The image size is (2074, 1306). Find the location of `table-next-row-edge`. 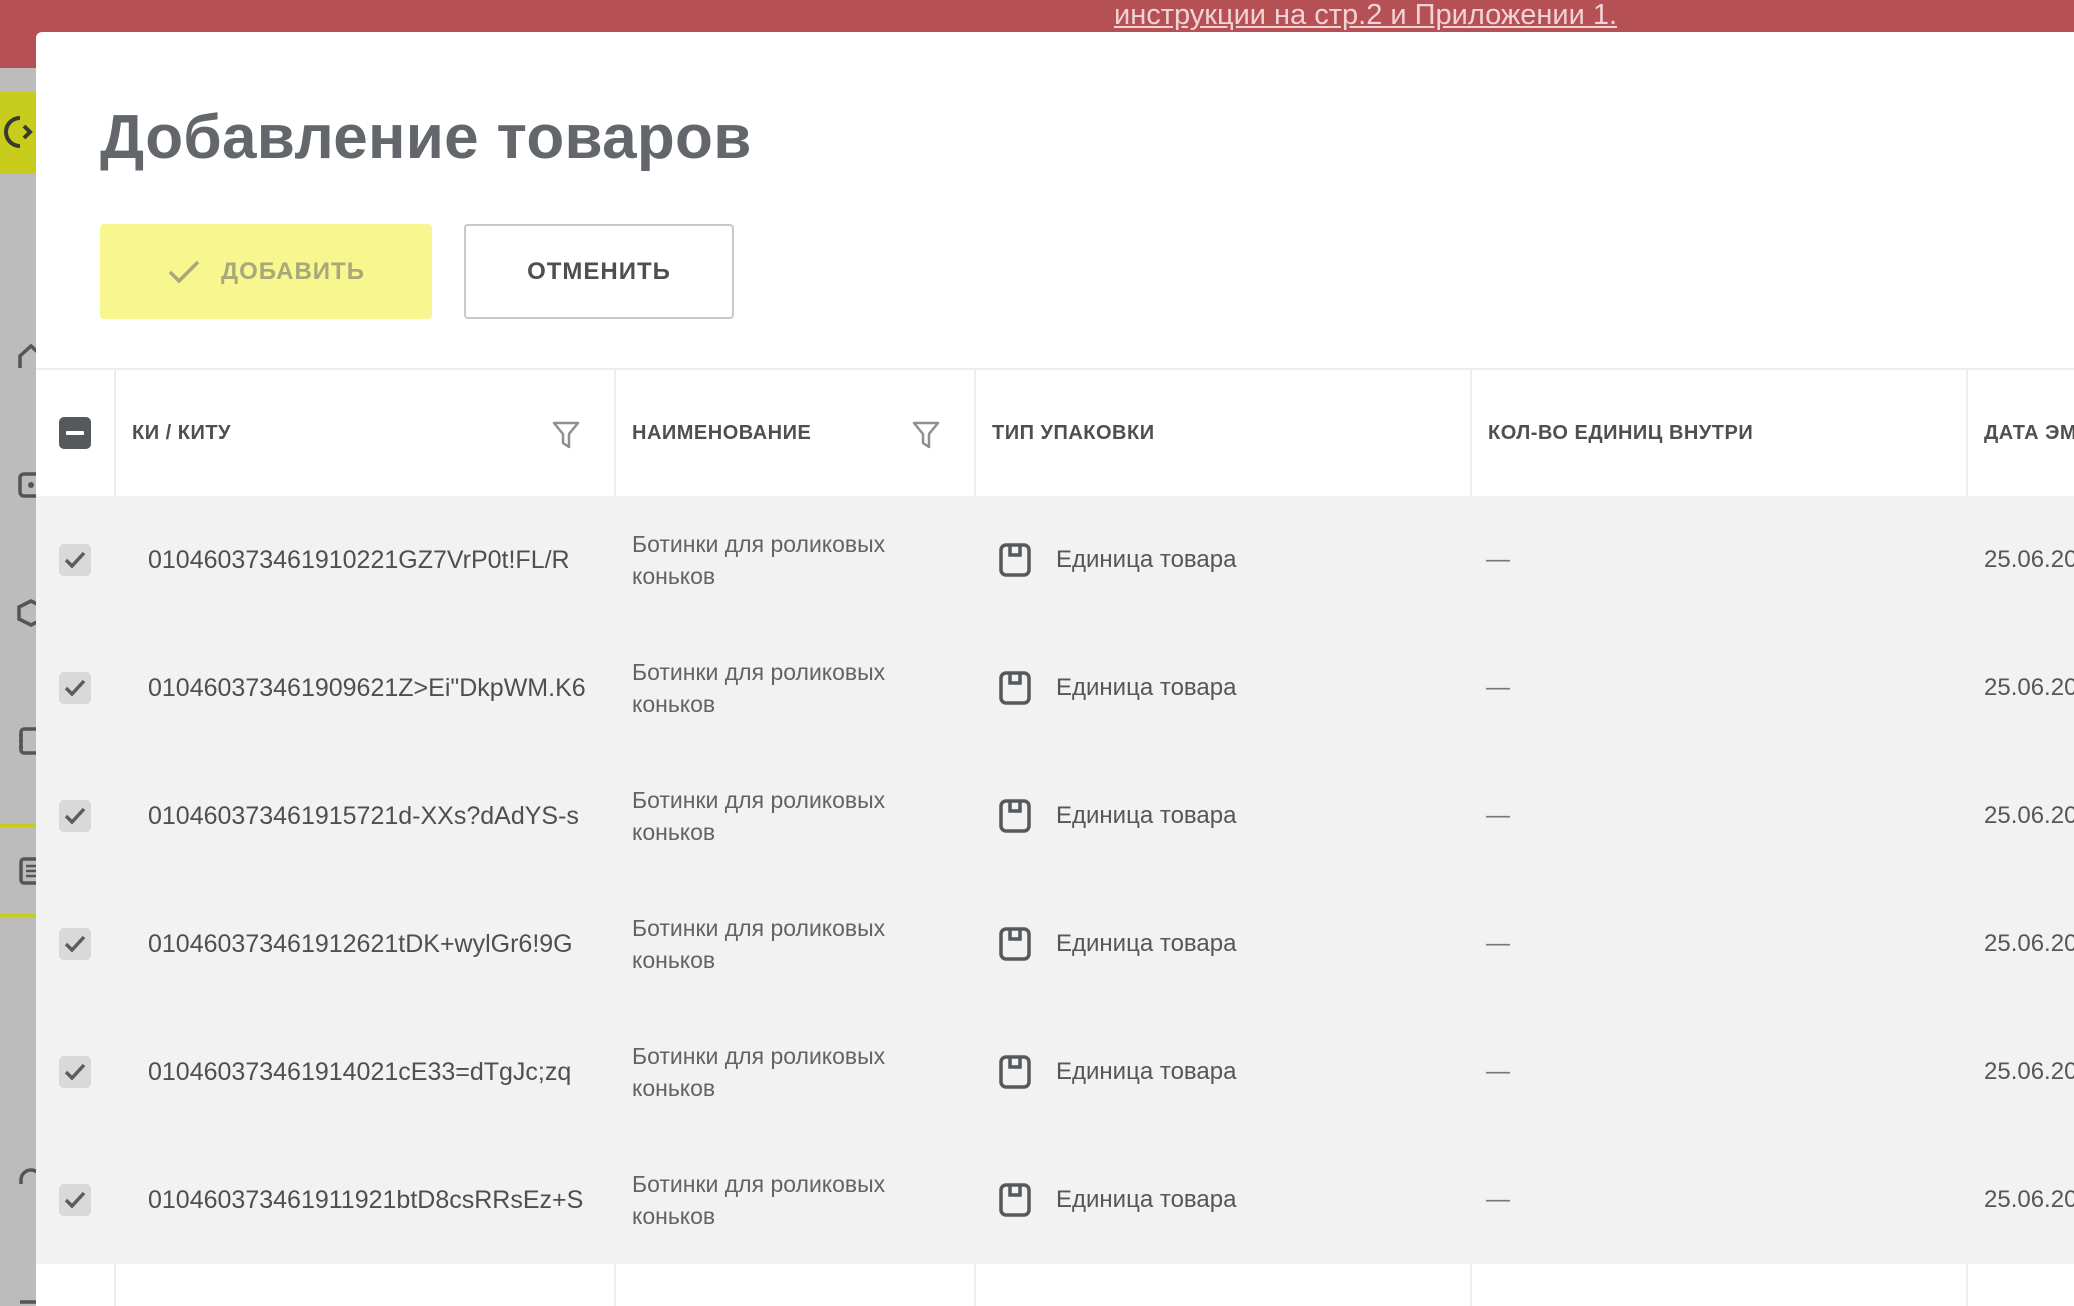

table-next-row-edge is located at coordinates (1055, 1285).